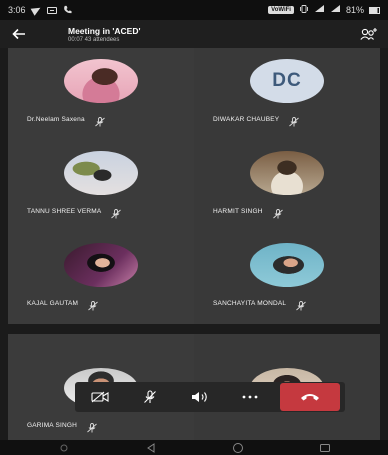 This screenshot has width=388, height=455. What do you see at coordinates (36, 10) in the screenshot?
I see `navigation-arrow-icon` at bounding box center [36, 10].